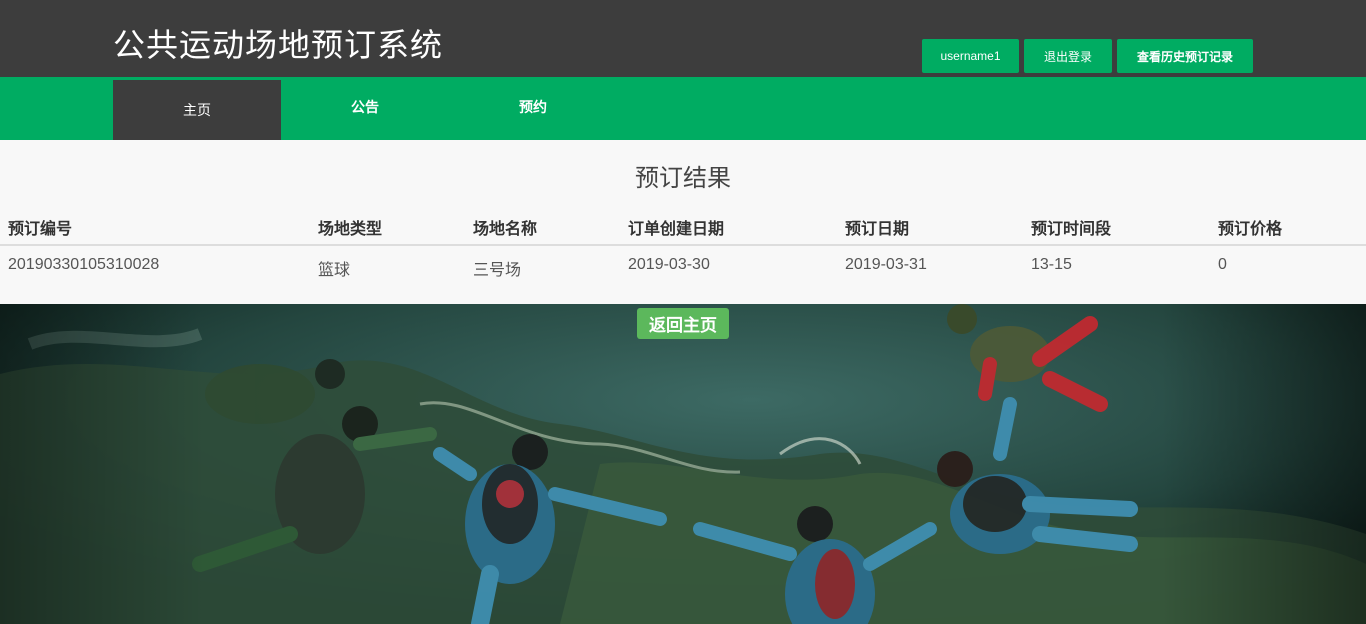  Describe the element at coordinates (683, 323) in the screenshot. I see `back-home-button: 返回主页` at that location.